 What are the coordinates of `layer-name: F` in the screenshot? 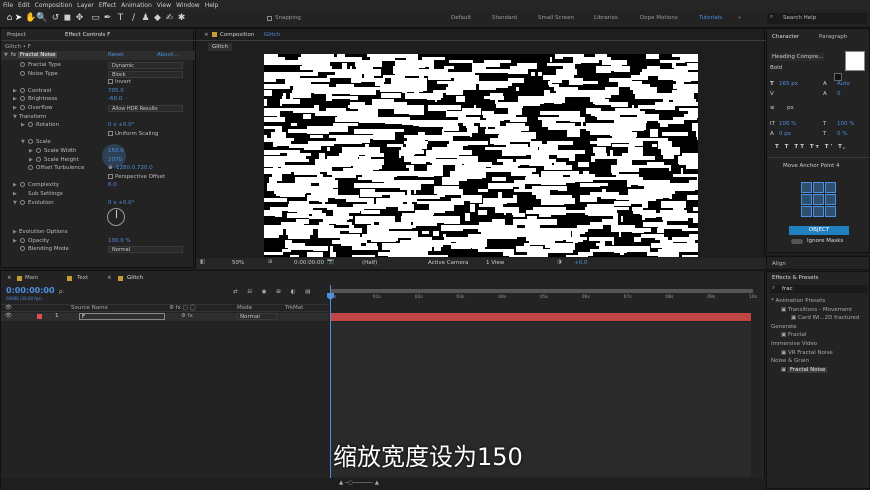 It's located at (122, 316).